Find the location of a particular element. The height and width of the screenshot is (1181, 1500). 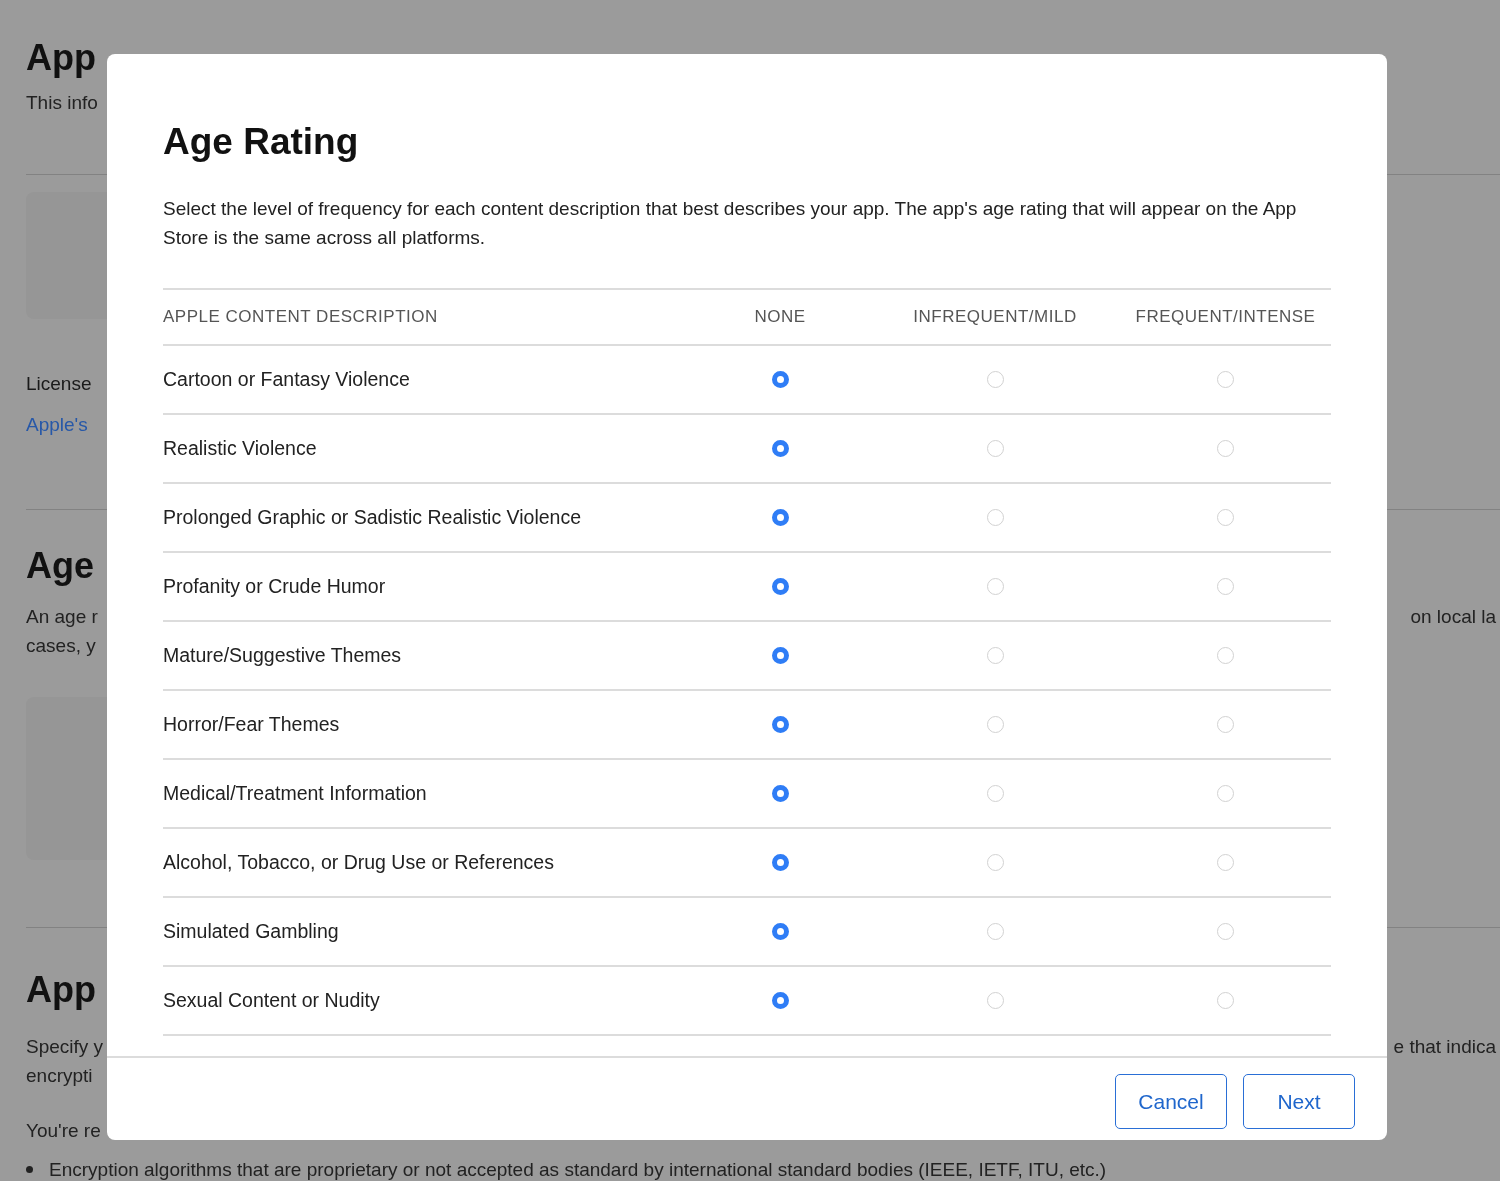

content-description: Alcohol, Tobacco, or Drug Use or References is located at coordinates (359, 862).